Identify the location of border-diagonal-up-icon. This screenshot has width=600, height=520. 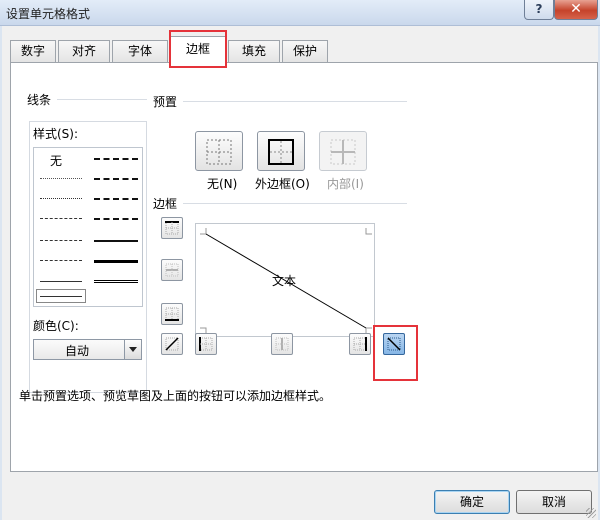
(172, 344).